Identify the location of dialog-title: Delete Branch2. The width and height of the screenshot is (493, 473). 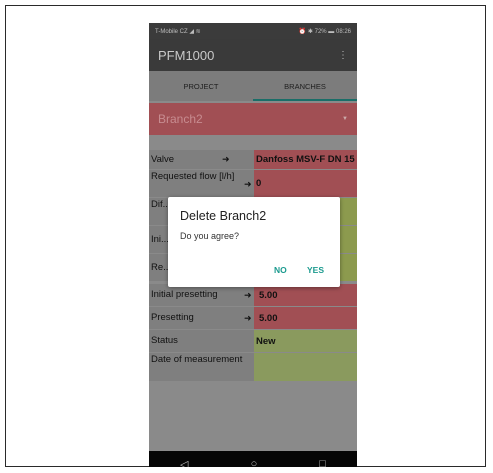
(223, 216).